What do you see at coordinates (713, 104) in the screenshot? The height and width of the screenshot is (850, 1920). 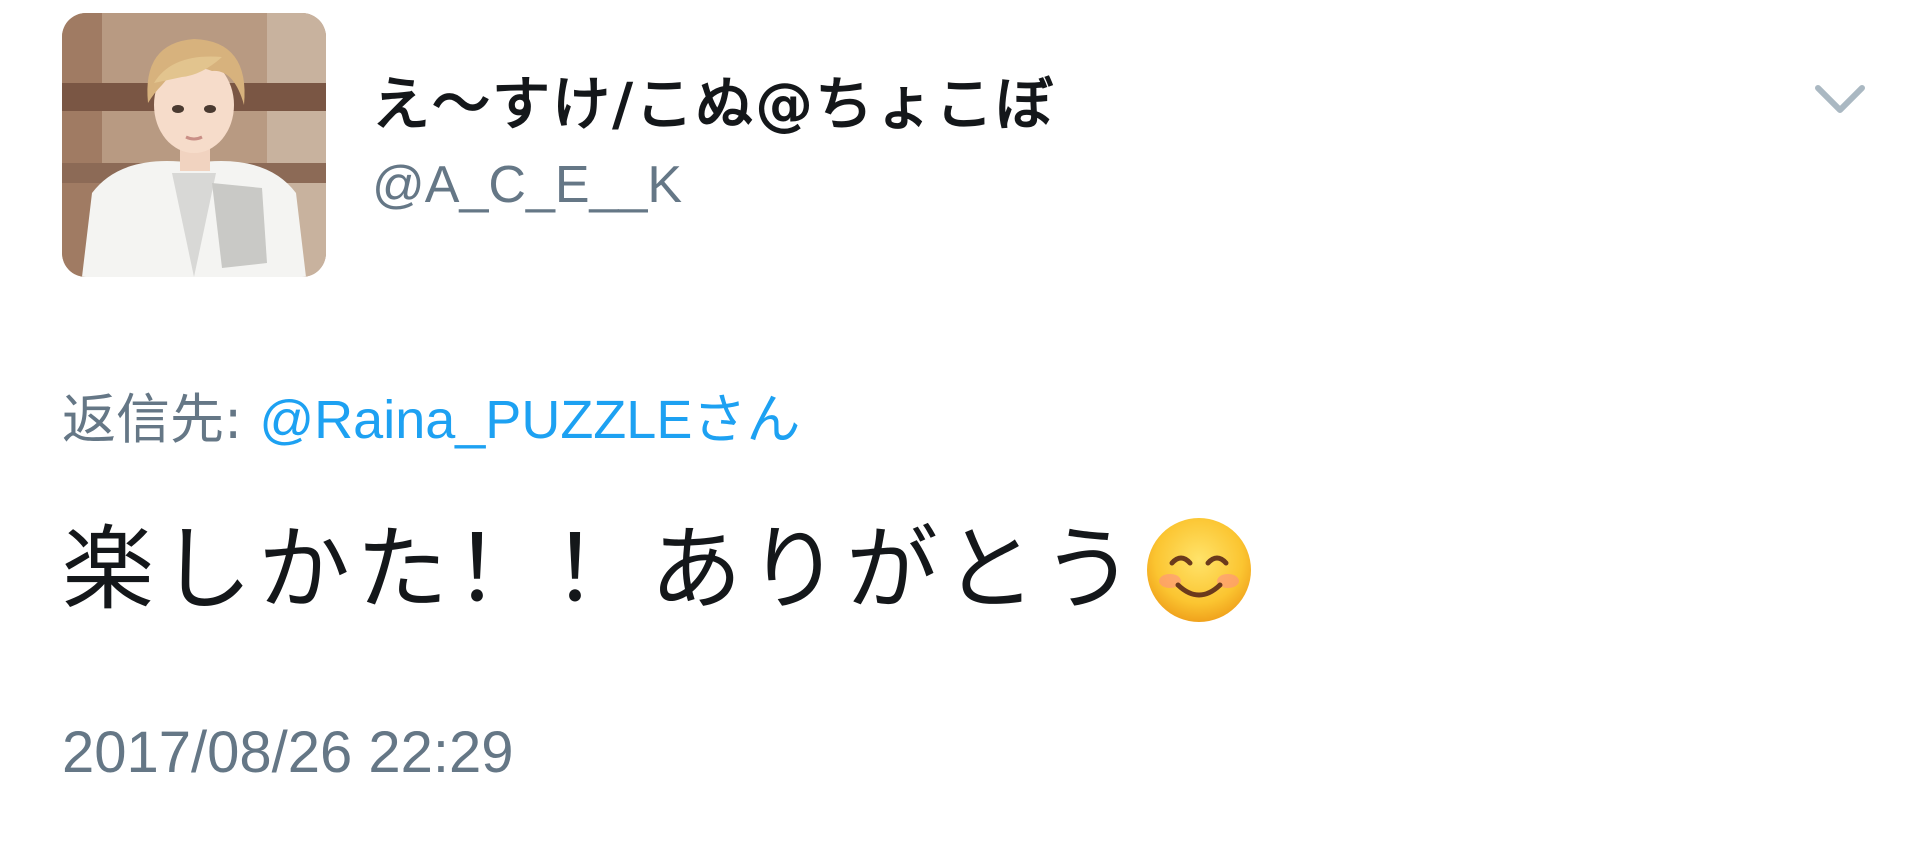 I see `author-display-name: え〜すけ/こぬ@ちょこぼ` at bounding box center [713, 104].